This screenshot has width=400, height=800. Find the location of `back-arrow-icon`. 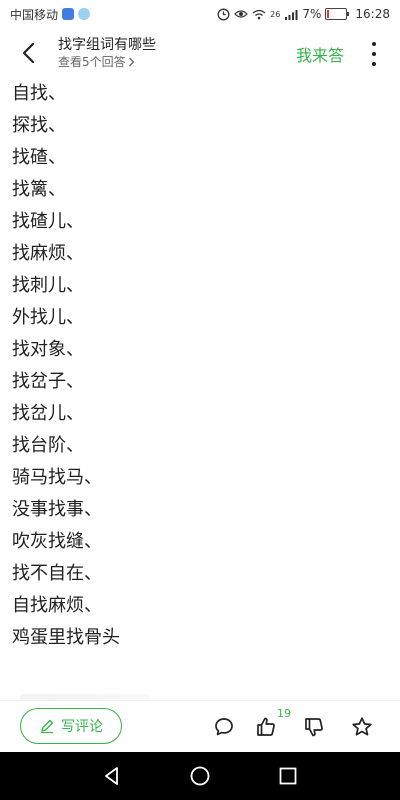

back-arrow-icon is located at coordinates (28, 53).